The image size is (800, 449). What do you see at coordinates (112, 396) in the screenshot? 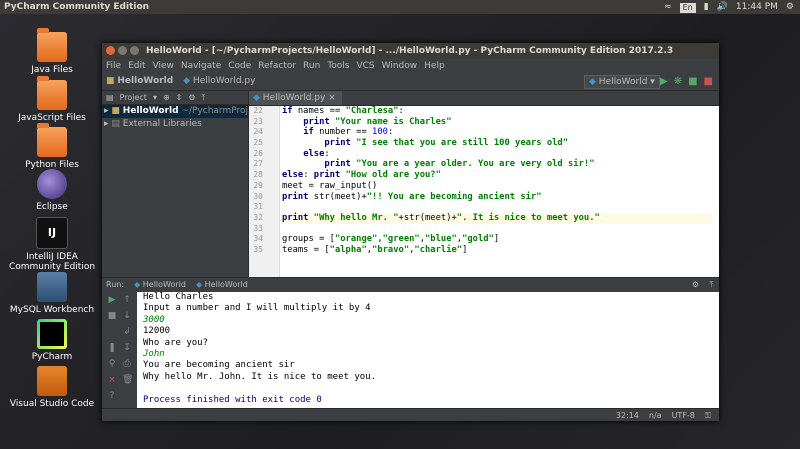
I see `help-icon: ?` at bounding box center [112, 396].